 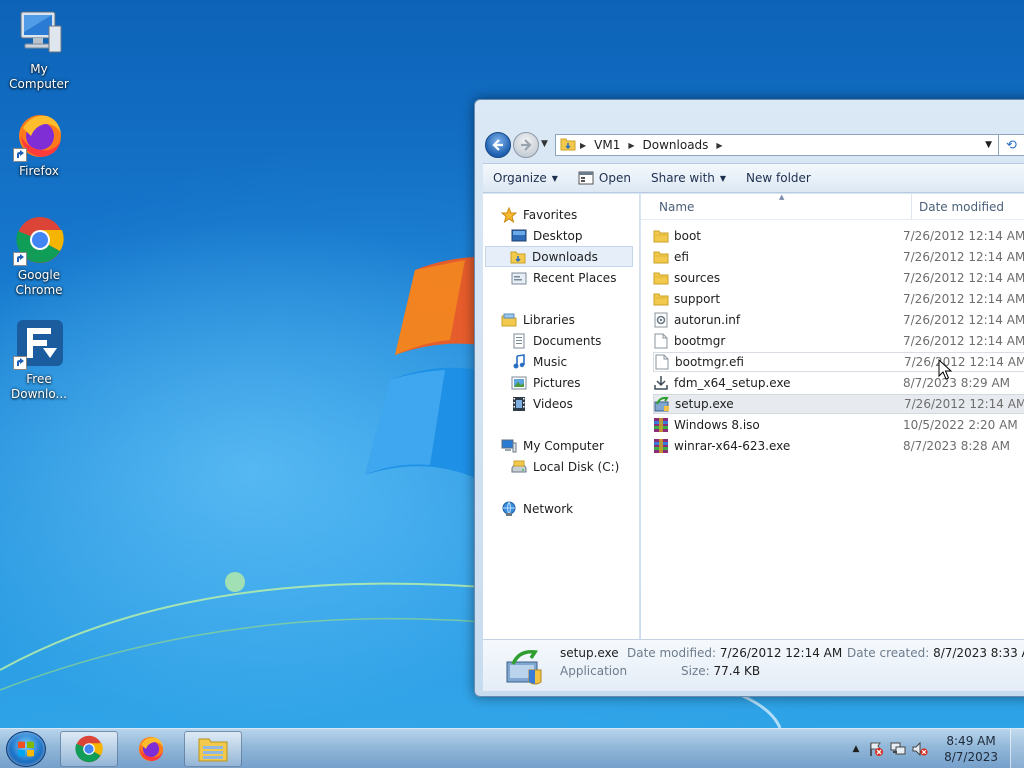 What do you see at coordinates (579, 445) in the screenshot?
I see `nav-item-my-computer: My Computer` at bounding box center [579, 445].